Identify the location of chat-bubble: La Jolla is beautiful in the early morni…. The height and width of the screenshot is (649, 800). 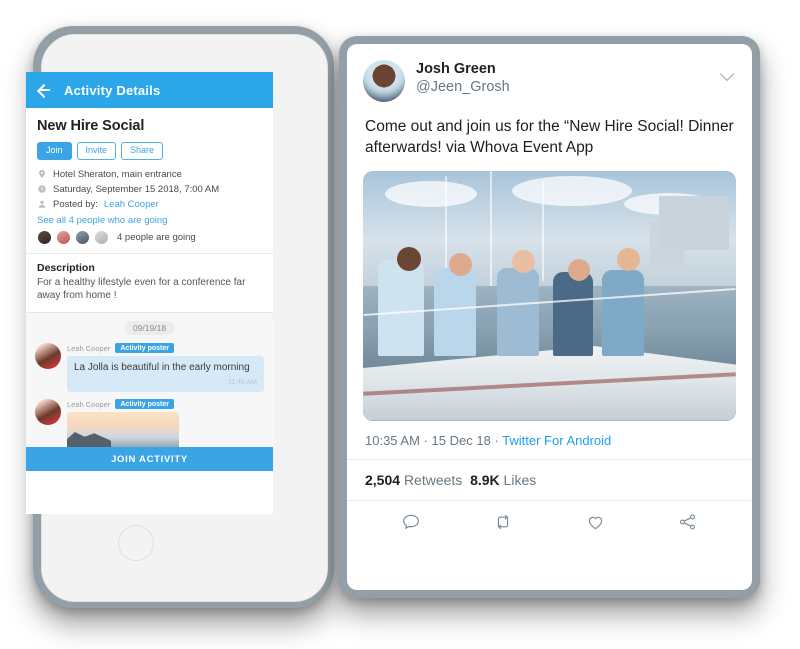
(165, 374).